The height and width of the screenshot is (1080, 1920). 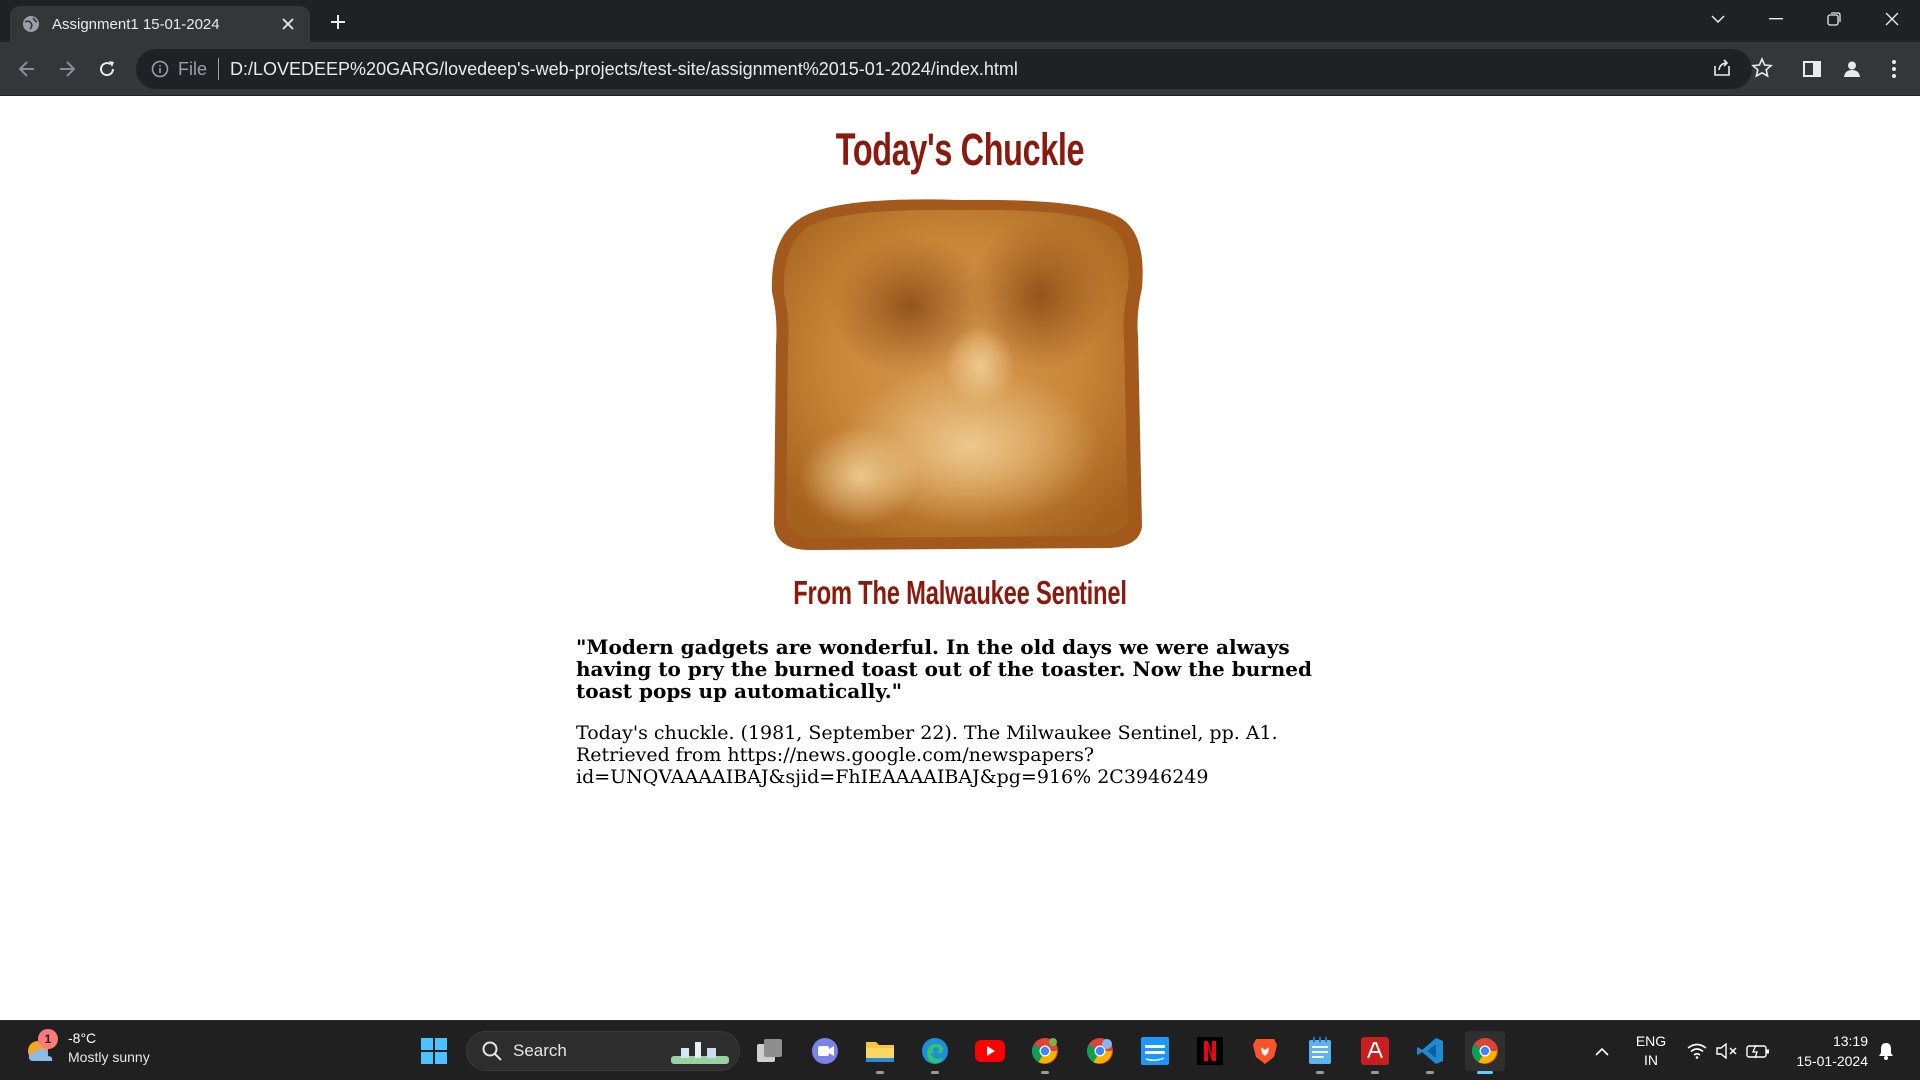 What do you see at coordinates (288, 24) in the screenshot?
I see `close-tab-icon` at bounding box center [288, 24].